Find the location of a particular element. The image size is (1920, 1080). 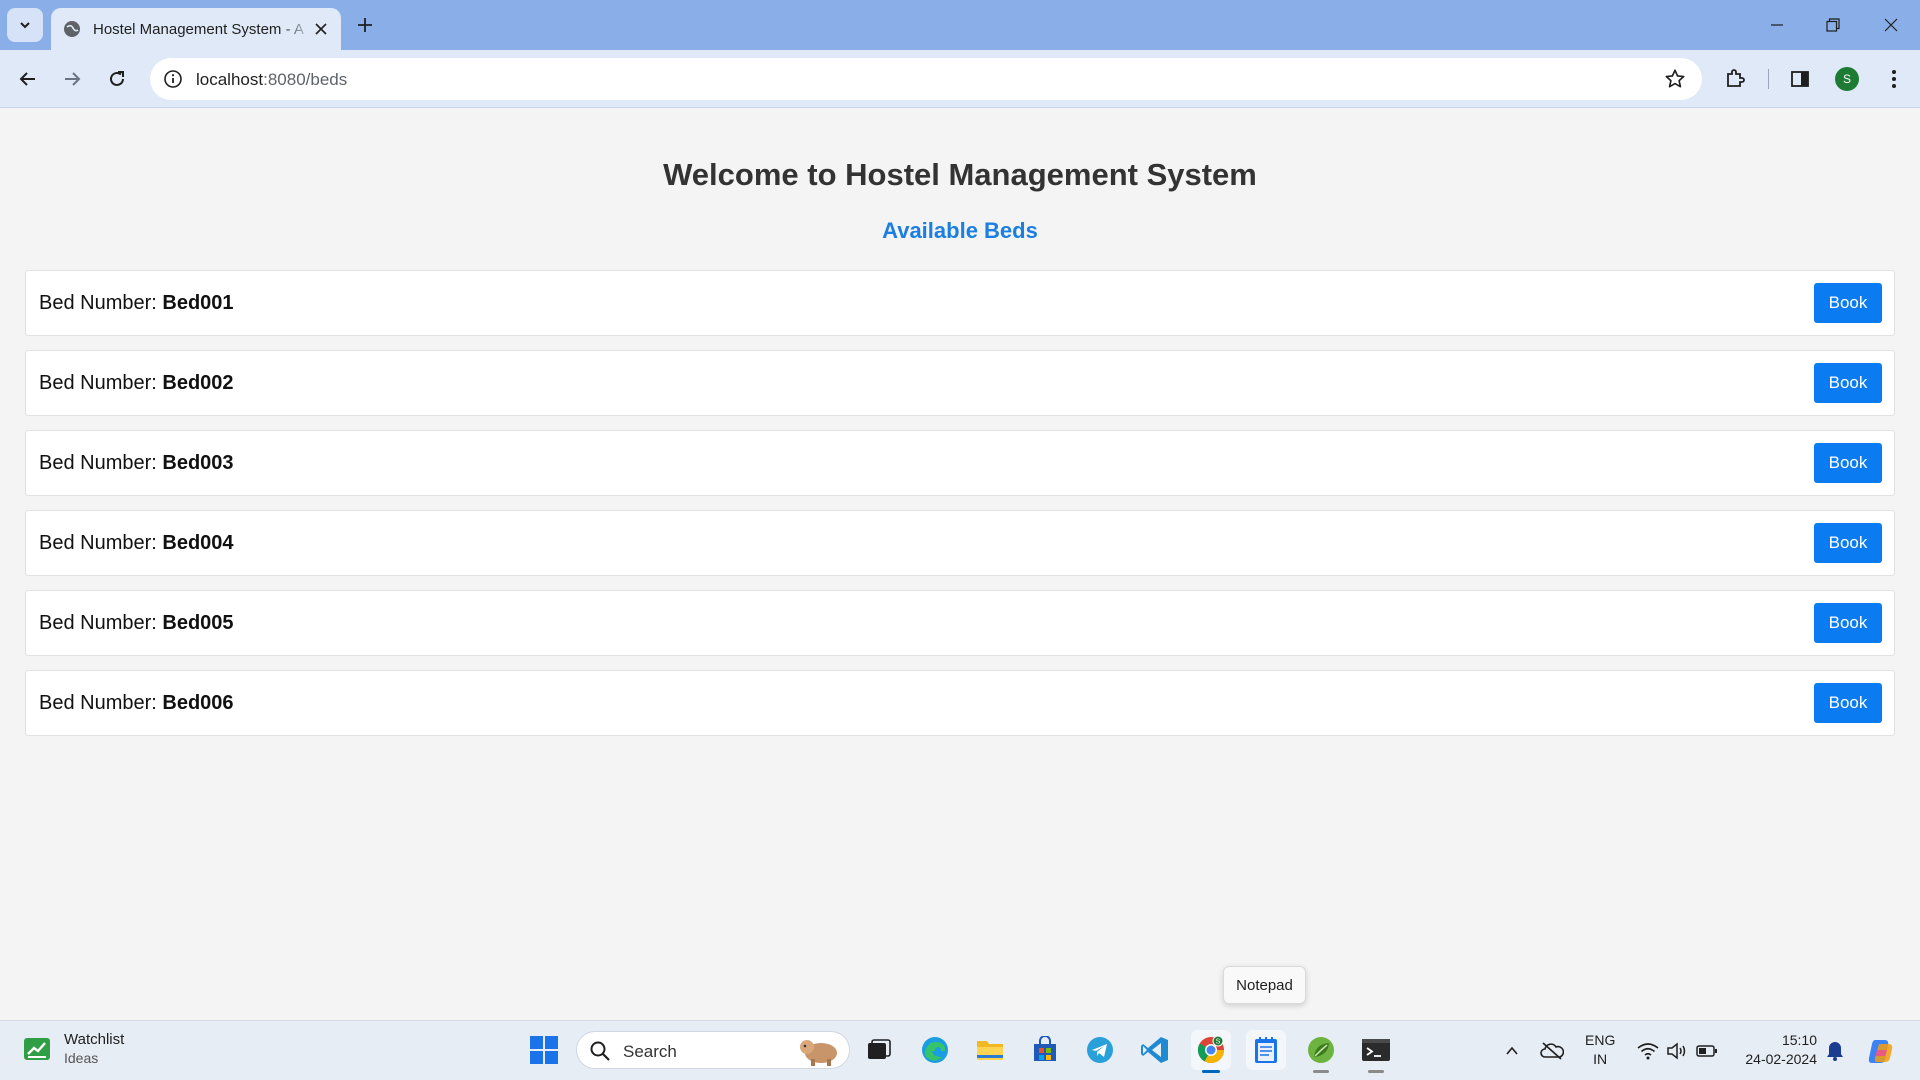

tab-search-icon is located at coordinates (25, 25).